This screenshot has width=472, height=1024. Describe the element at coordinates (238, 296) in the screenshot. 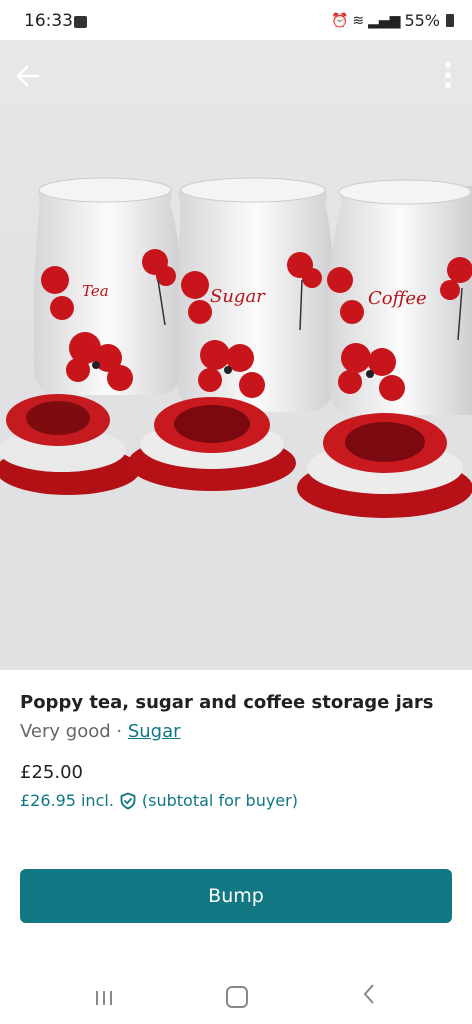

I see `jar-label-sugar: Sugar` at that location.